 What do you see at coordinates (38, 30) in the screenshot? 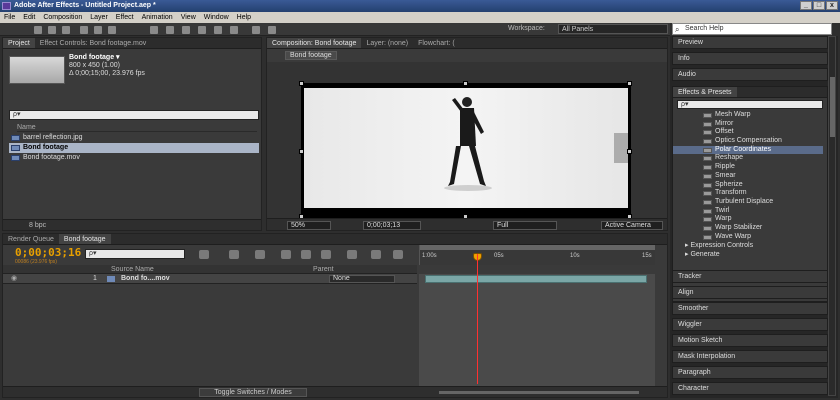
I see `selection-tool-icon` at bounding box center [38, 30].